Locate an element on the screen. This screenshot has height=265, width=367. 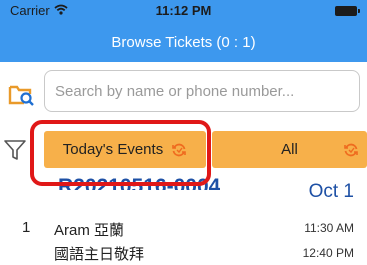
folder-search-icon is located at coordinates (22, 95).